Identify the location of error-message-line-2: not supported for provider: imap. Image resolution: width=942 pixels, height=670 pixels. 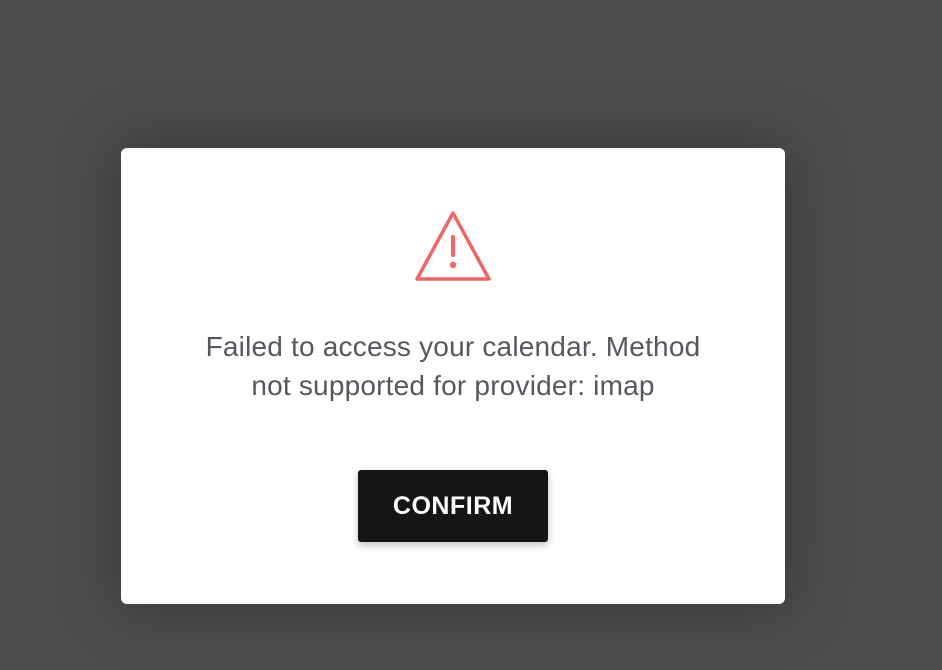
(453, 385).